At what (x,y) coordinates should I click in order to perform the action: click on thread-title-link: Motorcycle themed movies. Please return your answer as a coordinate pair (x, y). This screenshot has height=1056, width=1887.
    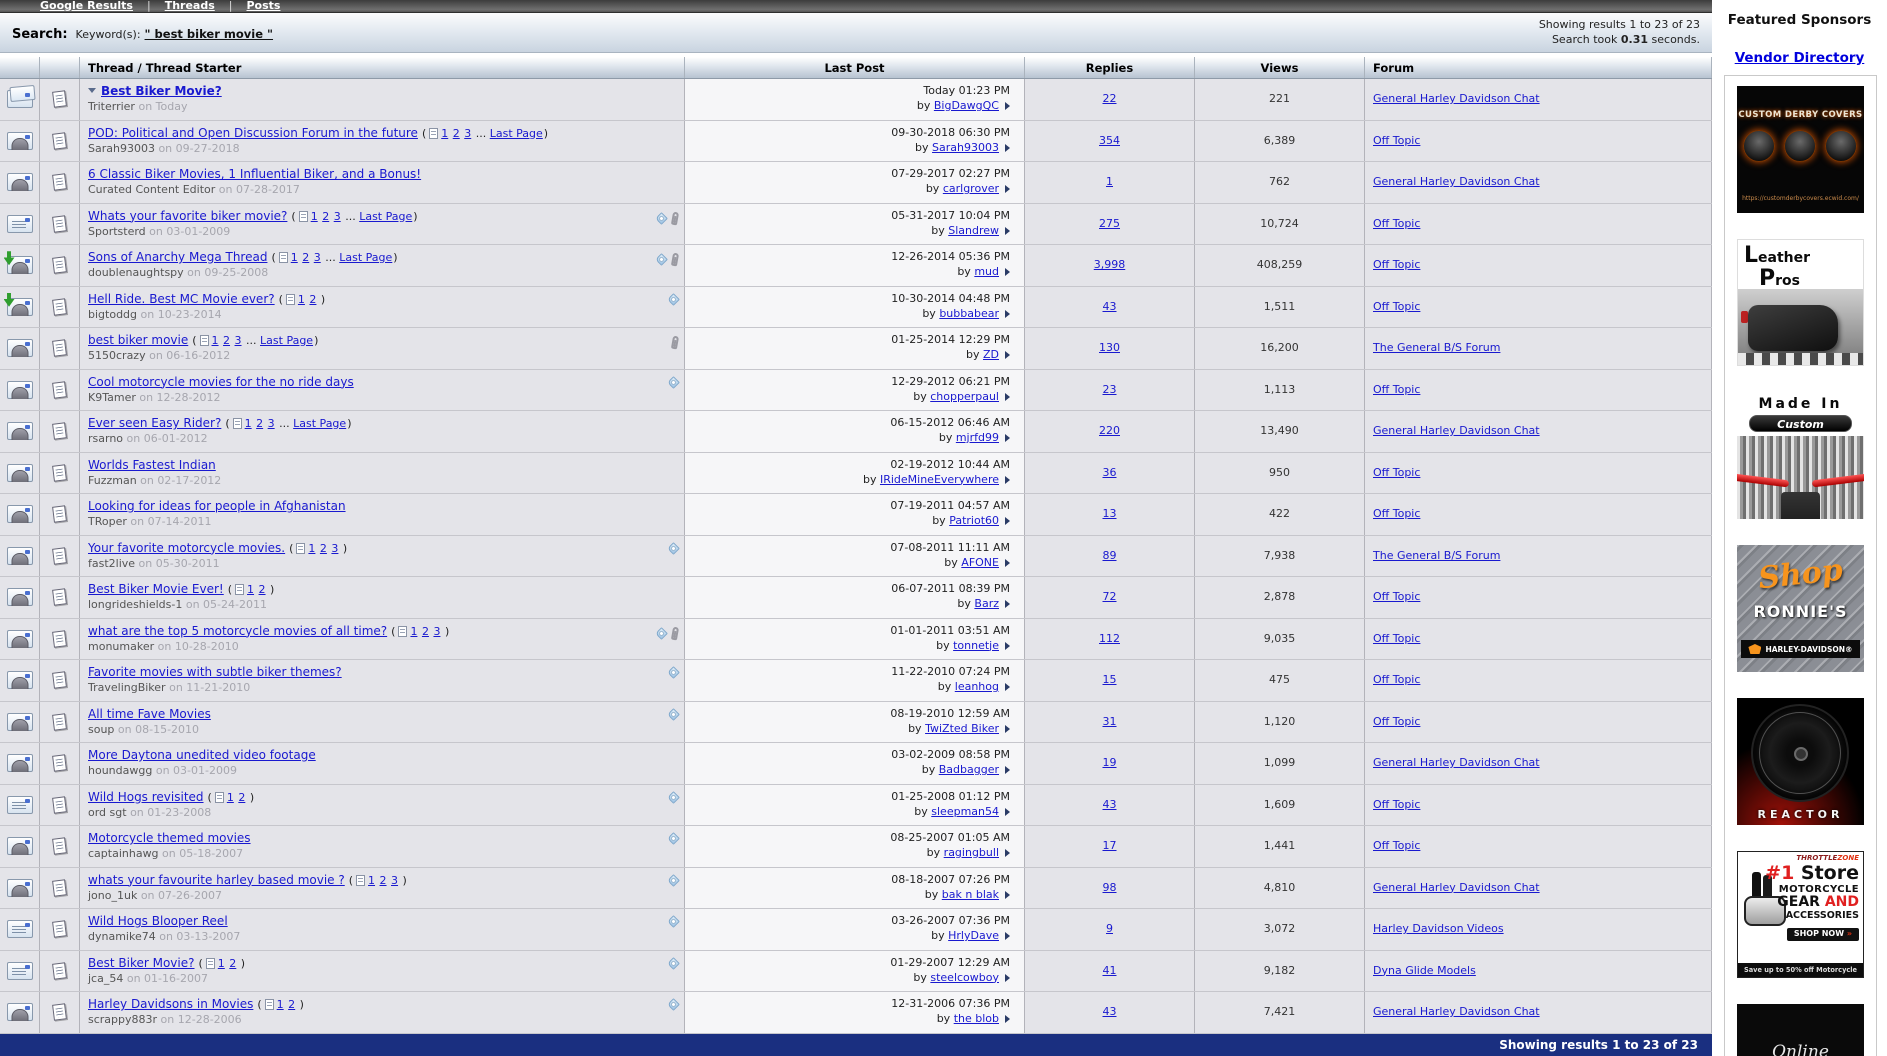
    Looking at the image, I should click on (169, 838).